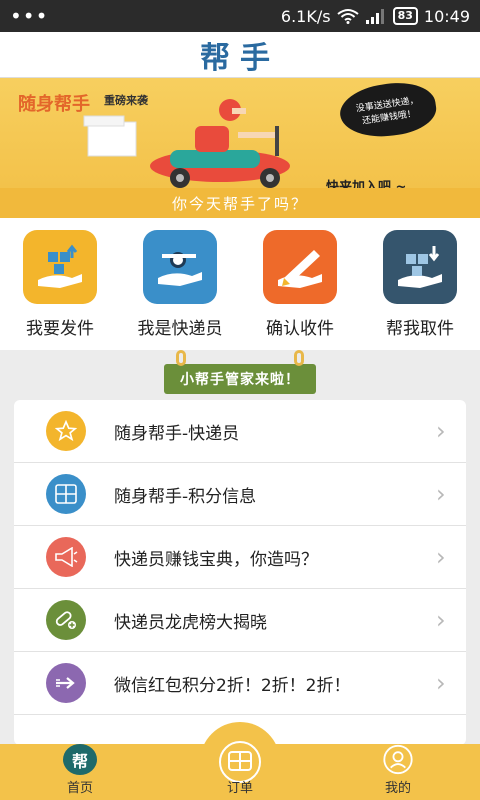  Describe the element at coordinates (300, 266) in the screenshot. I see `confirm-receipt-icon` at that location.